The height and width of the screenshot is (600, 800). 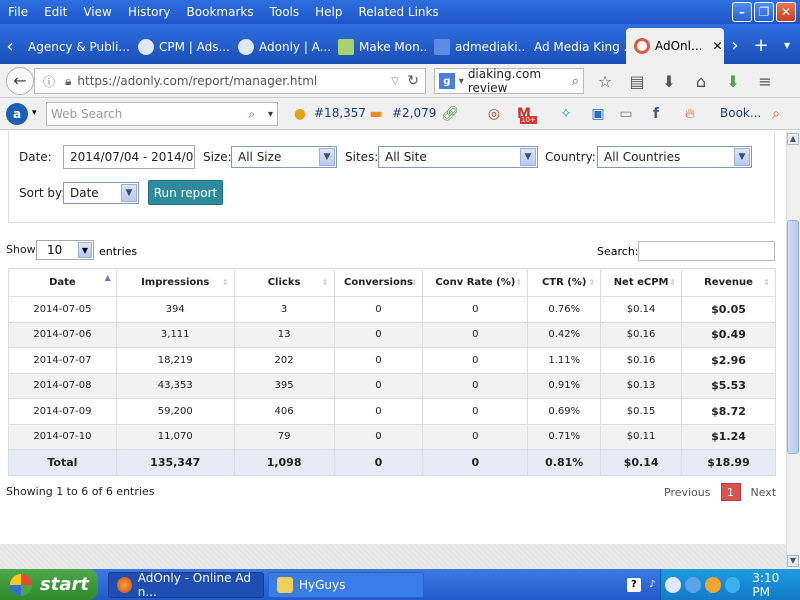 I want to click on tray-app2-icon, so click(x=732, y=584).